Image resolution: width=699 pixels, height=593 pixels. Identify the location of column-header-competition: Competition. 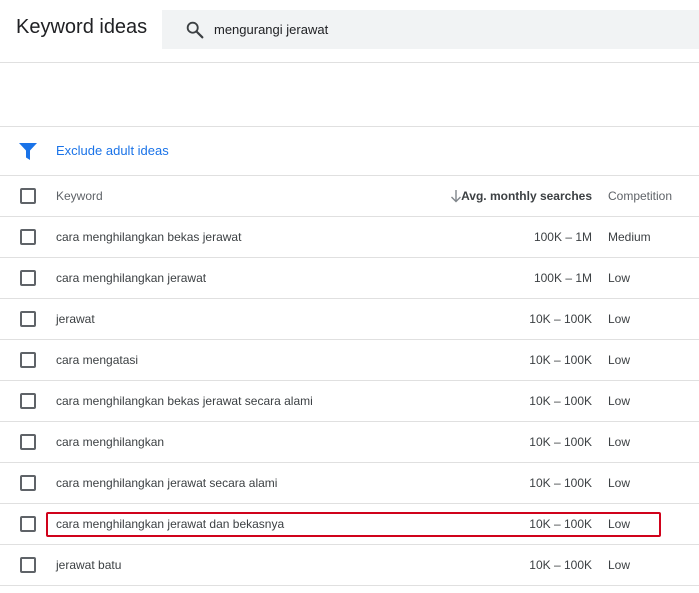
(640, 196).